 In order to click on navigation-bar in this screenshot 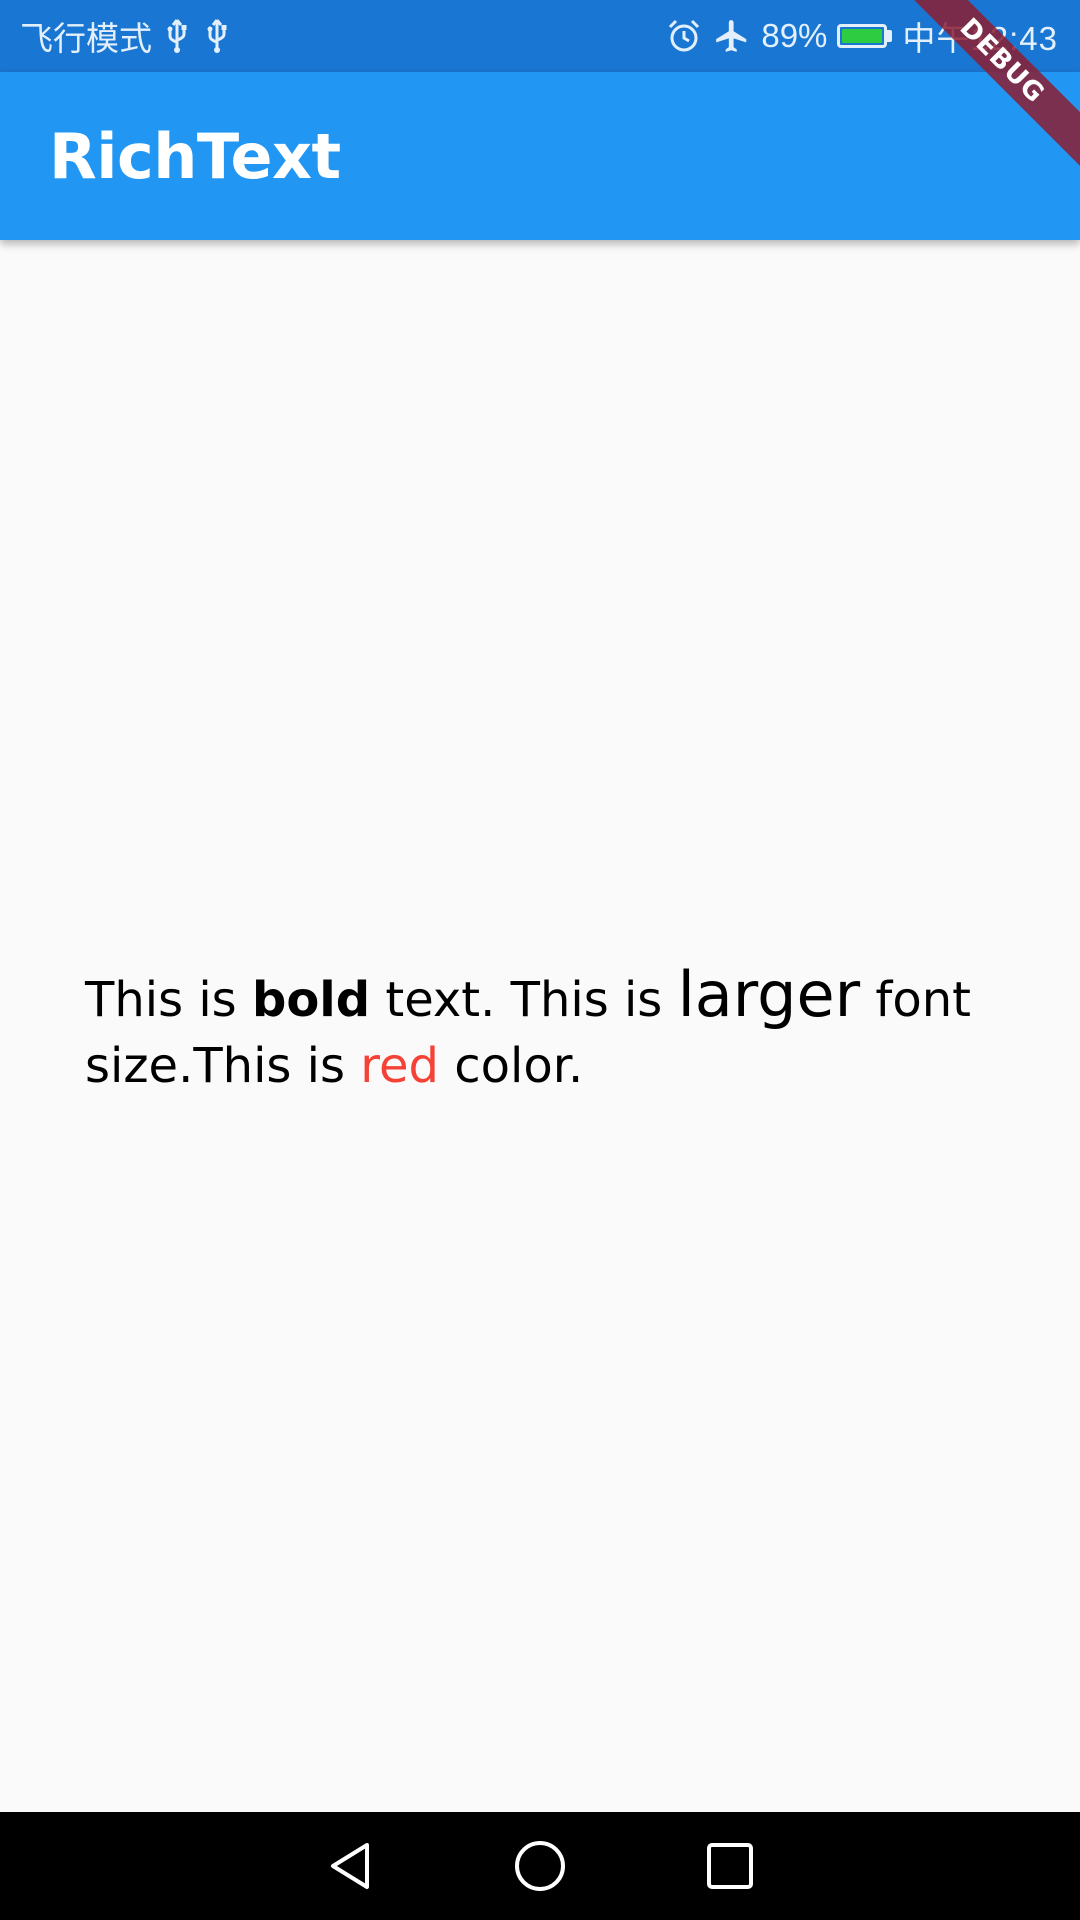, I will do `click(540, 1866)`.